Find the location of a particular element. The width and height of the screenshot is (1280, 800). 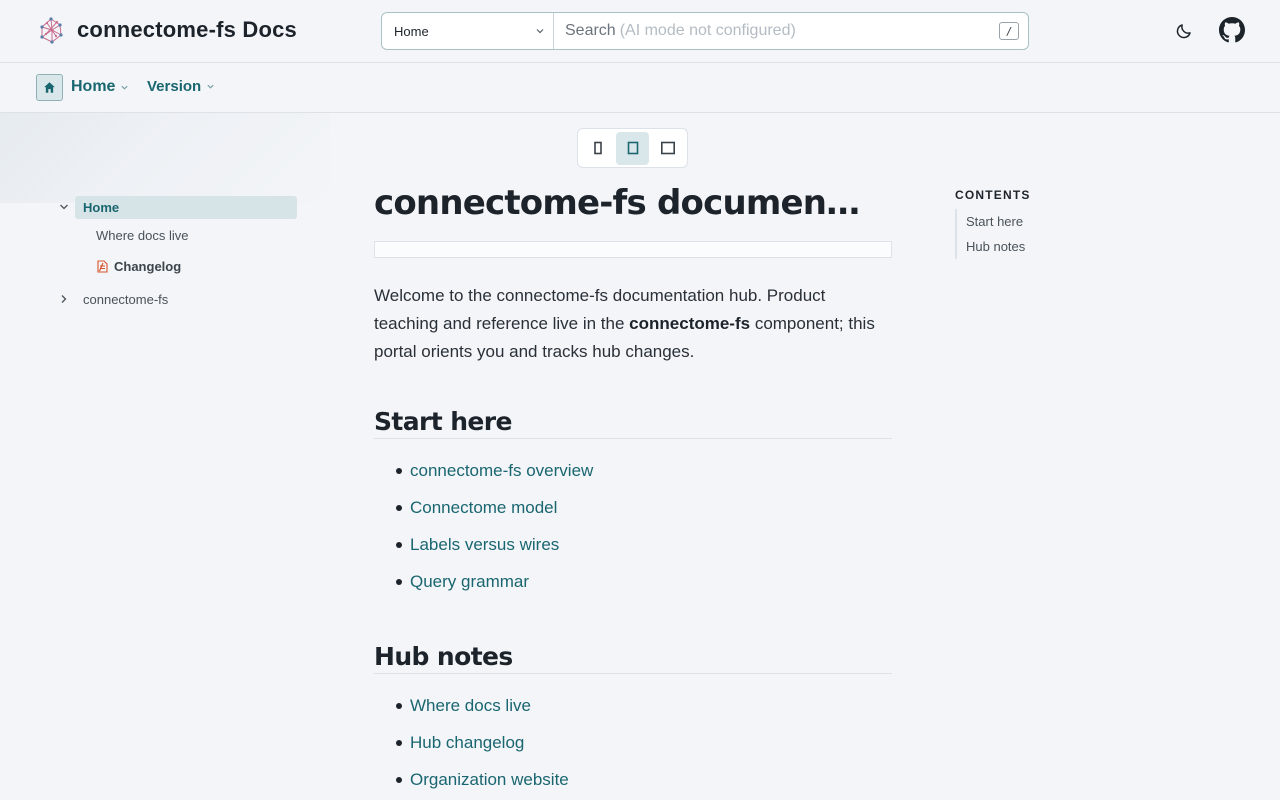

sidebar-item-home: Home is located at coordinates (176, 207).